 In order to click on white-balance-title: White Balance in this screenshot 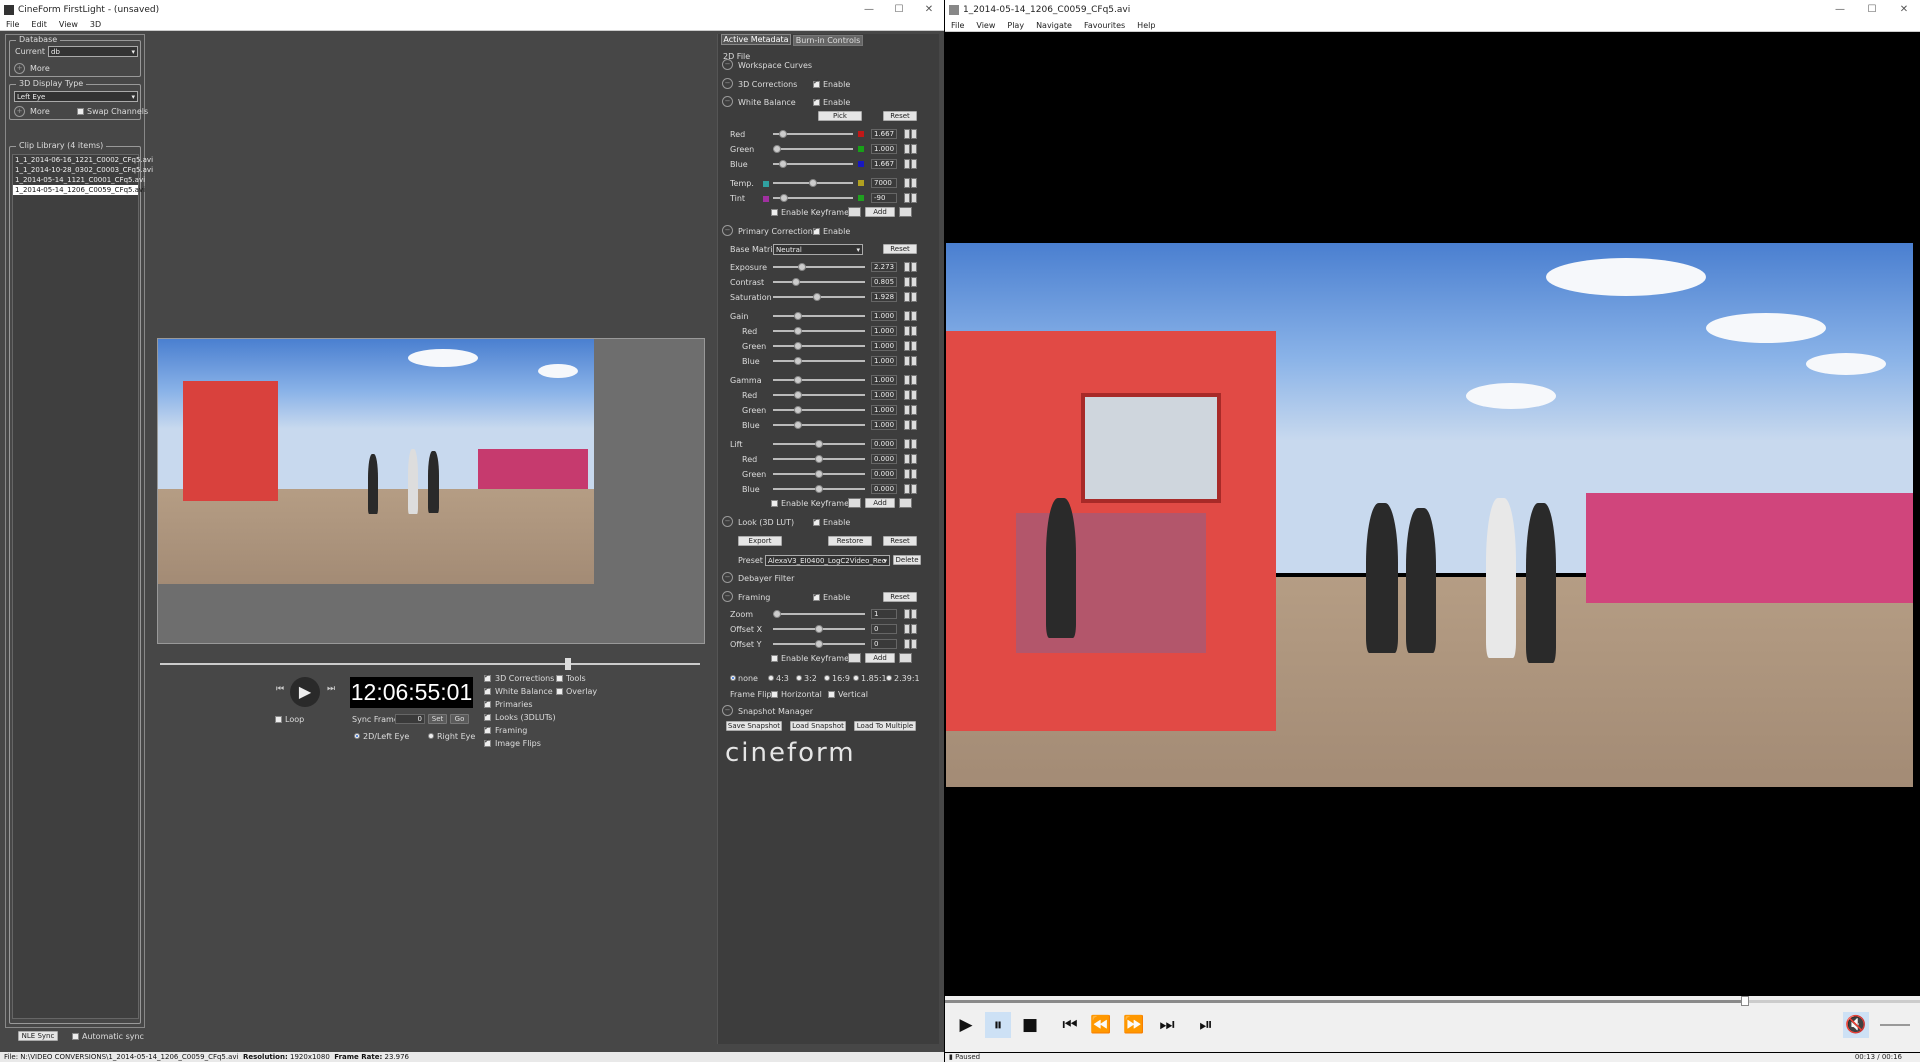, I will do `click(767, 102)`.